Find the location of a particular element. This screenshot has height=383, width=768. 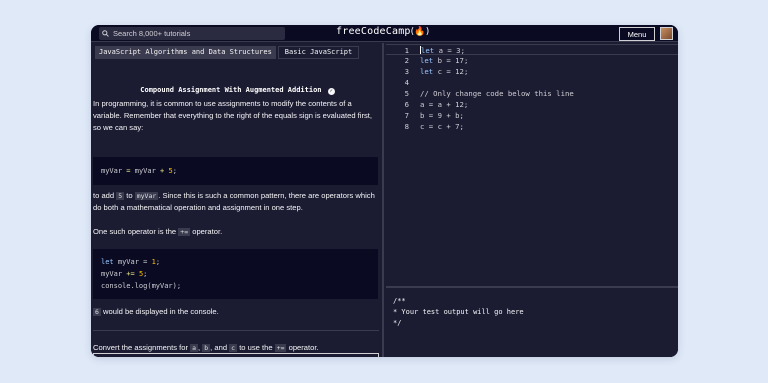

editor-line: 2 let b = 17; is located at coordinates (532, 60).